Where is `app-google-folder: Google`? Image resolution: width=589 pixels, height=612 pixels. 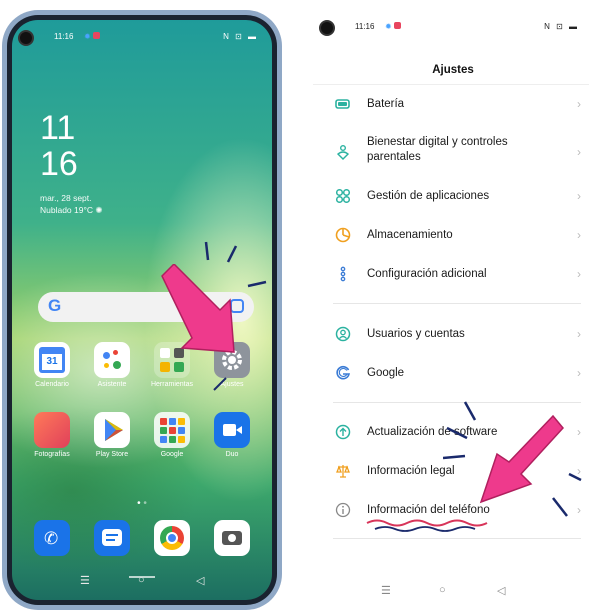 app-google-folder: Google is located at coordinates (172, 435).